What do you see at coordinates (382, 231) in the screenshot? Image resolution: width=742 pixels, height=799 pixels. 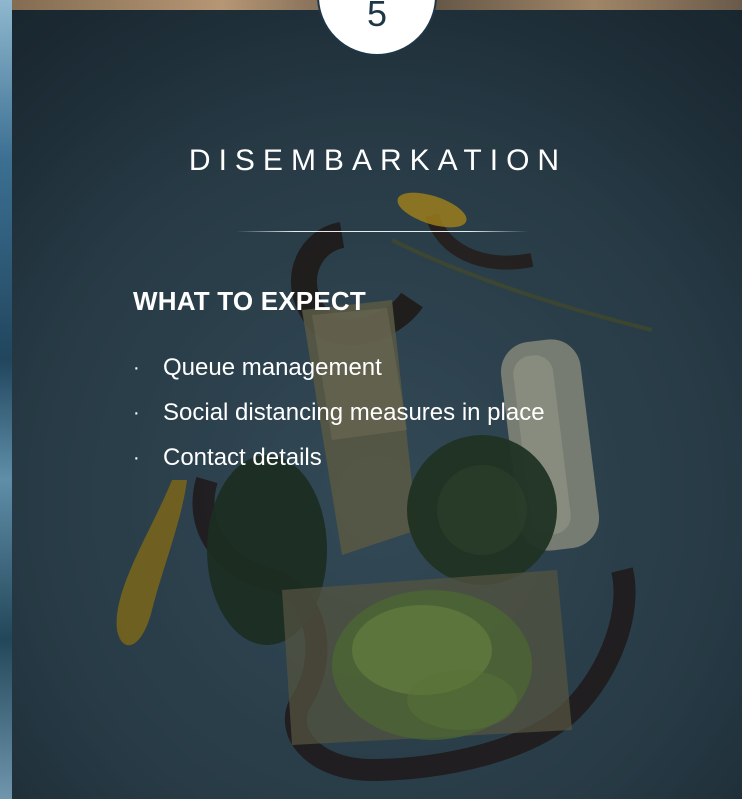 I see `title-divider` at bounding box center [382, 231].